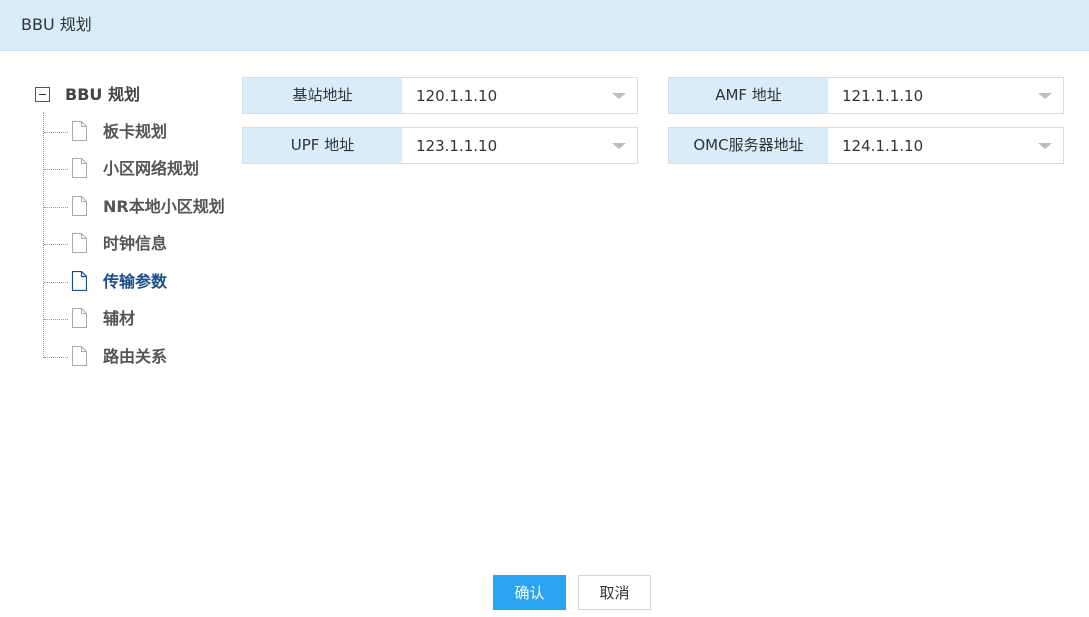 The width and height of the screenshot is (1089, 617). Describe the element at coordinates (135, 356) in the screenshot. I see `tree-item-label: 路由关系` at that location.